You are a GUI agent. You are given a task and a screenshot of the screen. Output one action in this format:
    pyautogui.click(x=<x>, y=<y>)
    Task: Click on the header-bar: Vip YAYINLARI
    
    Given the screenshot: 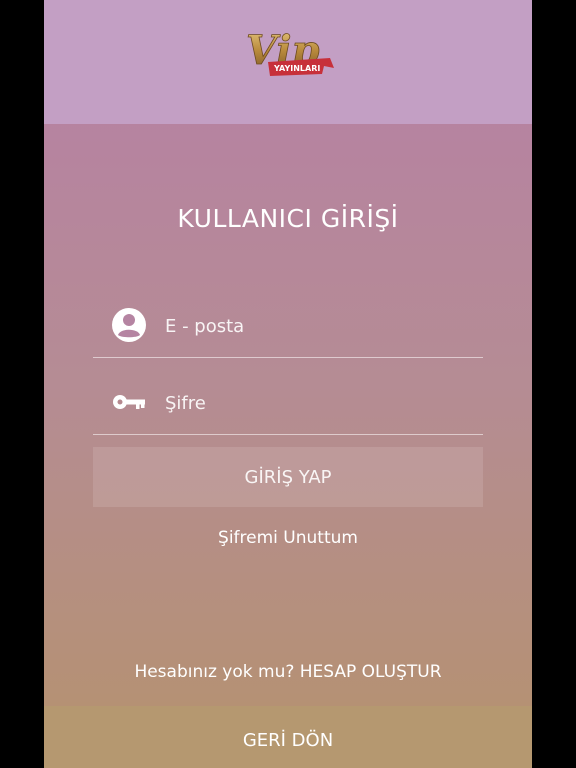 What is the action you would take?
    pyautogui.click(x=288, y=62)
    